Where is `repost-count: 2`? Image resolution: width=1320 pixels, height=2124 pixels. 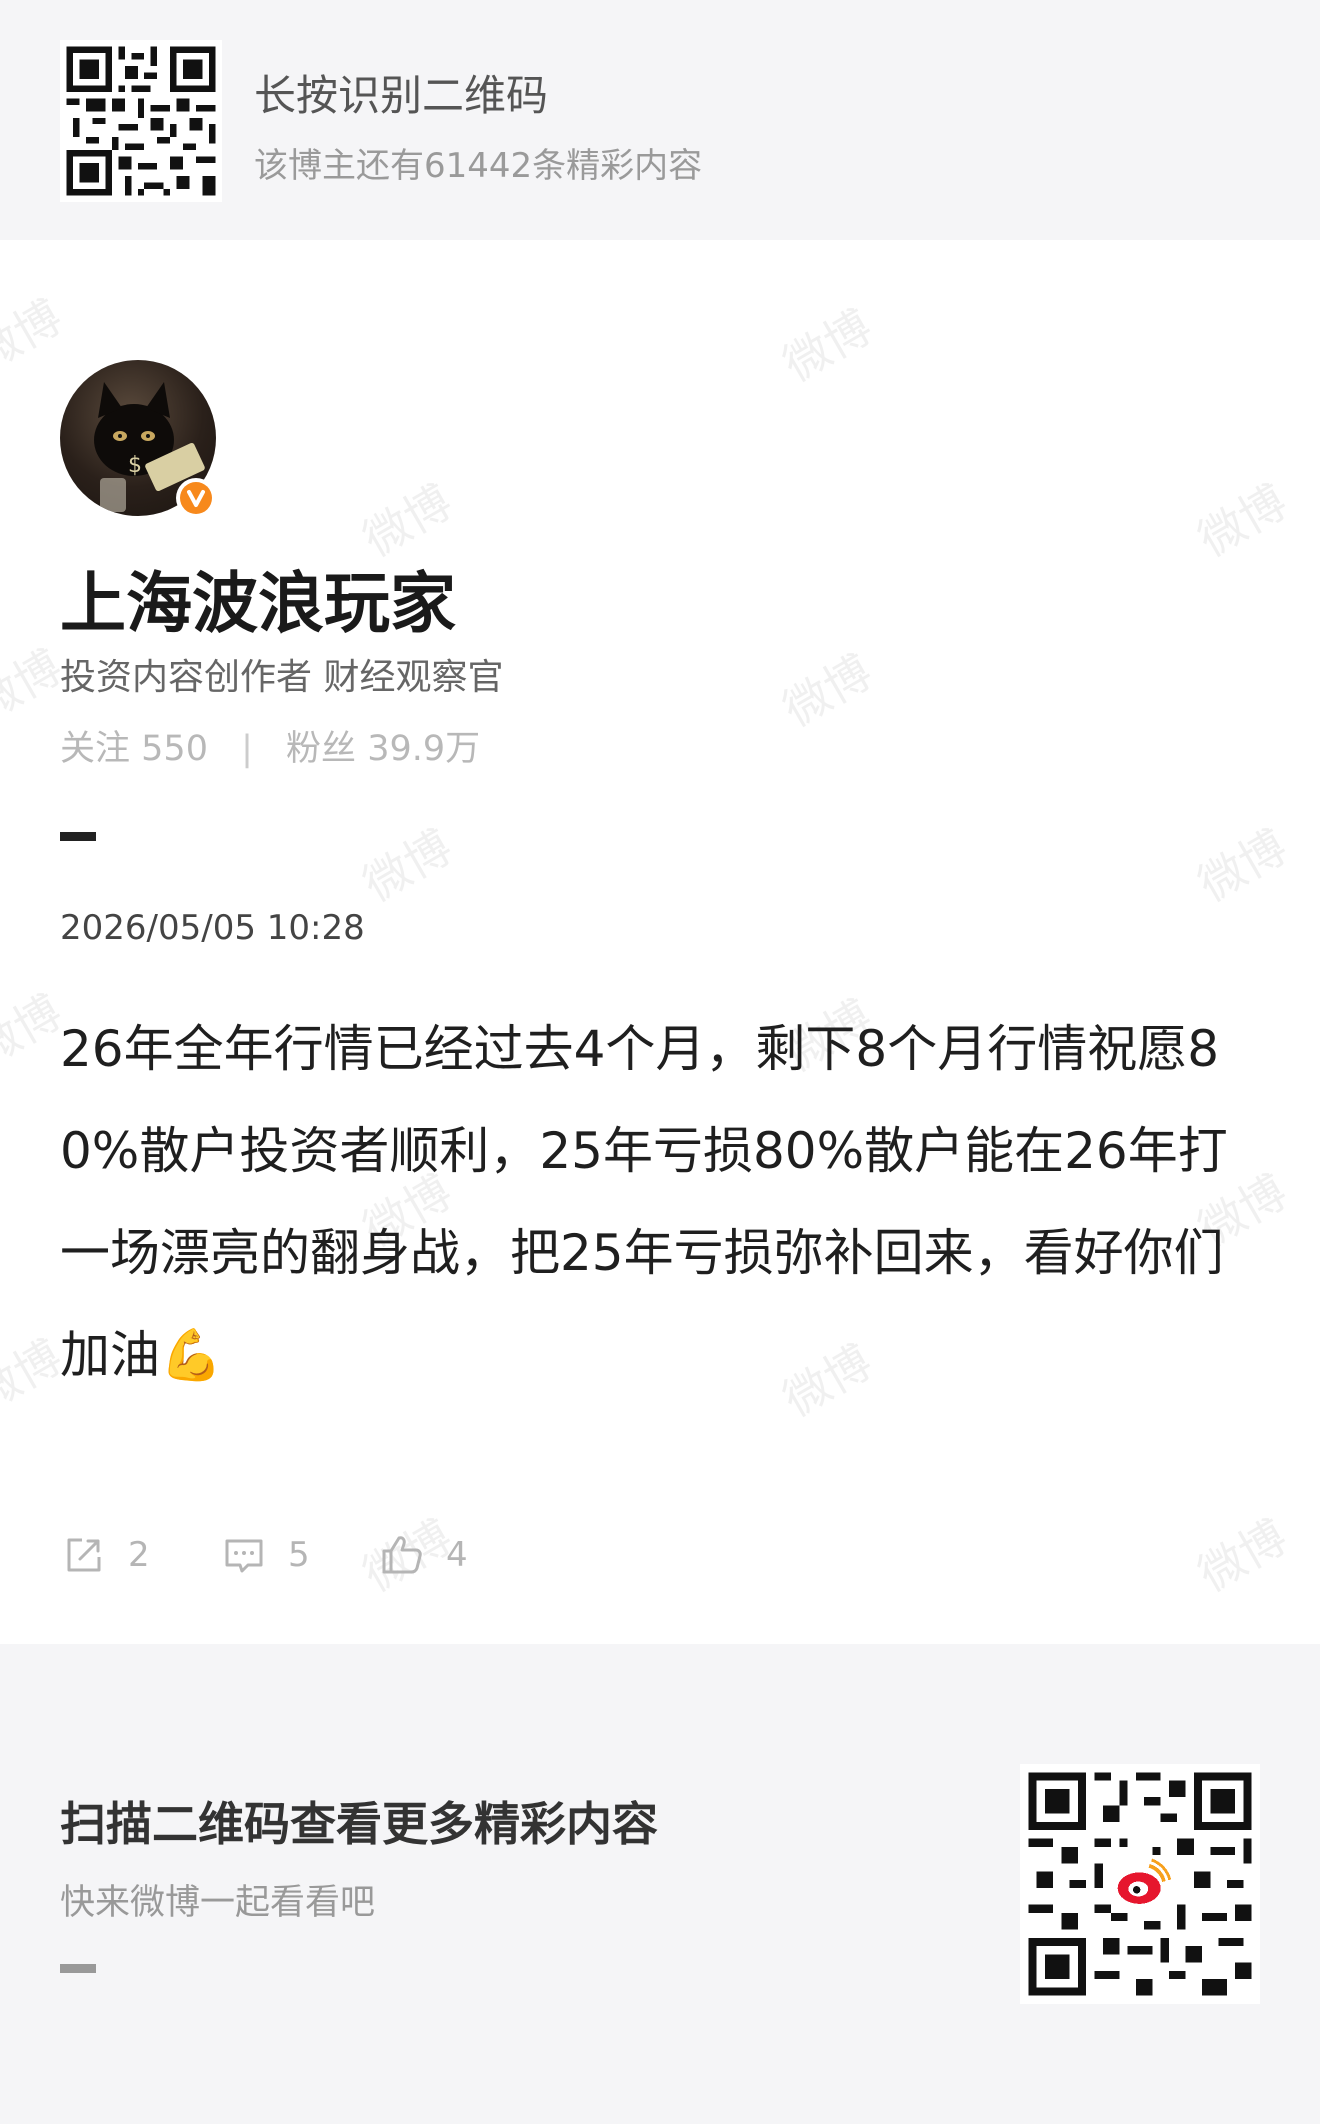 repost-count: 2 is located at coordinates (139, 1555).